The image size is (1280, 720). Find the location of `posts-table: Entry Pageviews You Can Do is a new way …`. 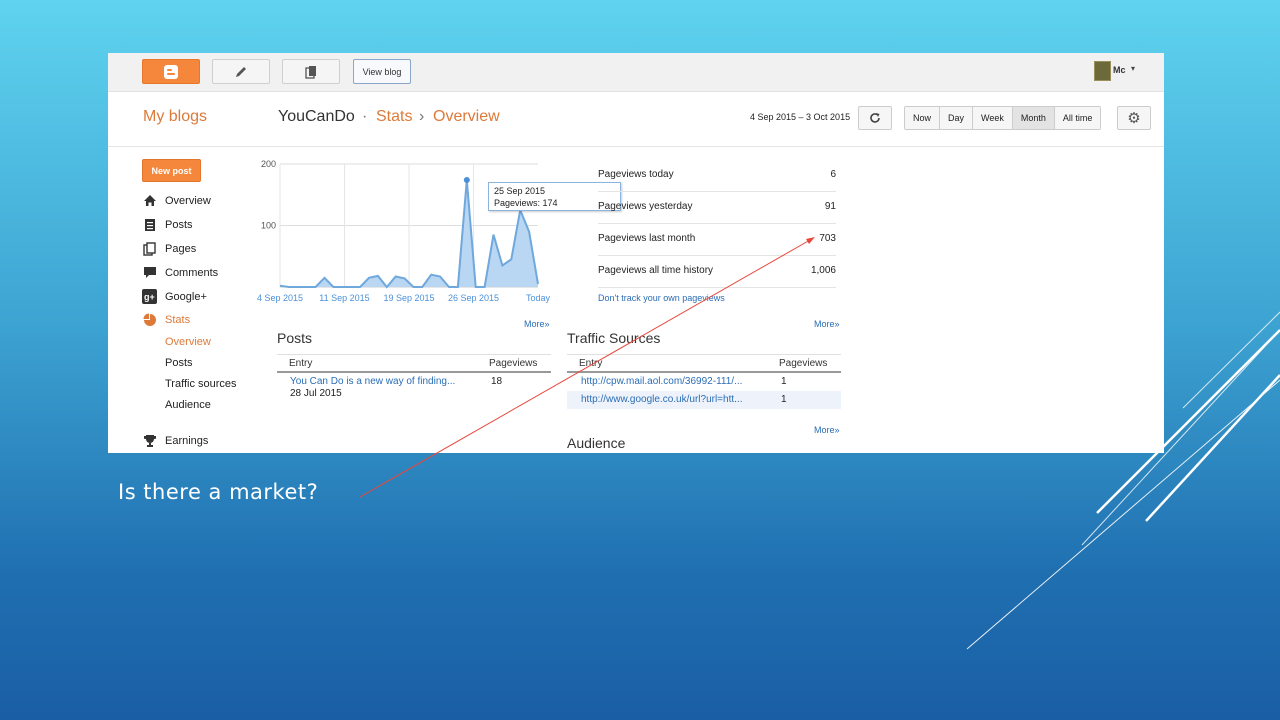

posts-table: Entry Pageviews You Can Do is a new way … is located at coordinates (414, 372).